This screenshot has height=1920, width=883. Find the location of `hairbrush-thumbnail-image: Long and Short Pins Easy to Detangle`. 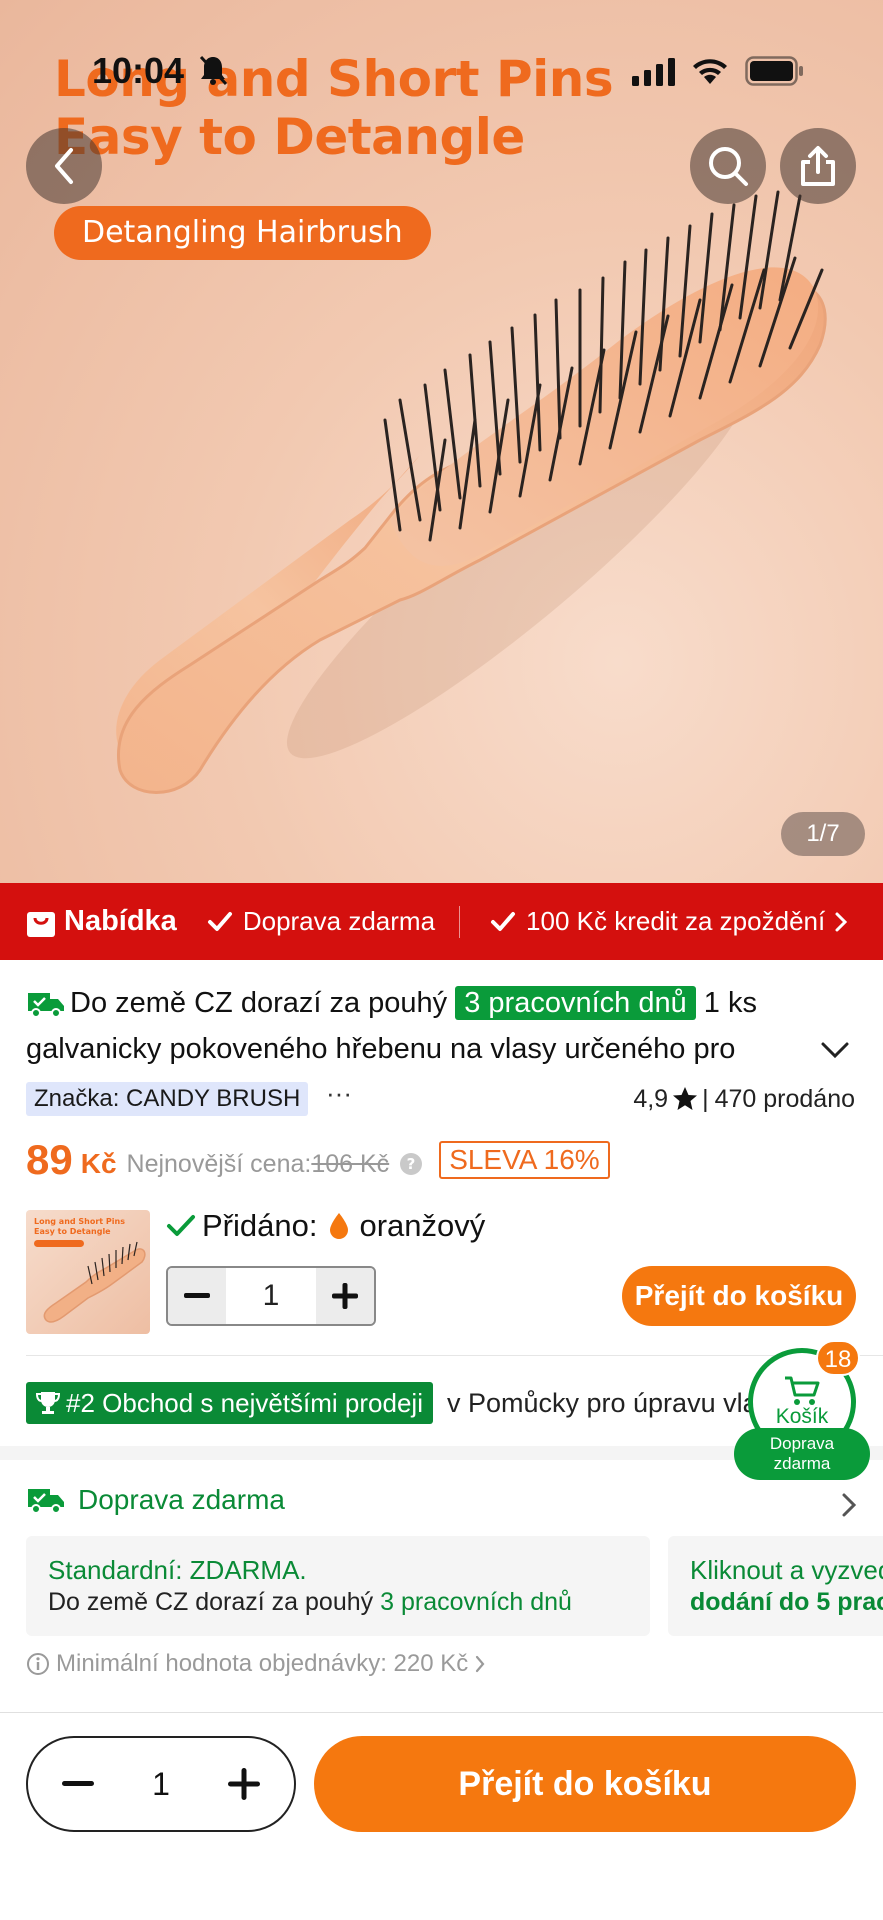

hairbrush-thumbnail-image: Long and Short Pins Easy to Detangle is located at coordinates (90, 1270).